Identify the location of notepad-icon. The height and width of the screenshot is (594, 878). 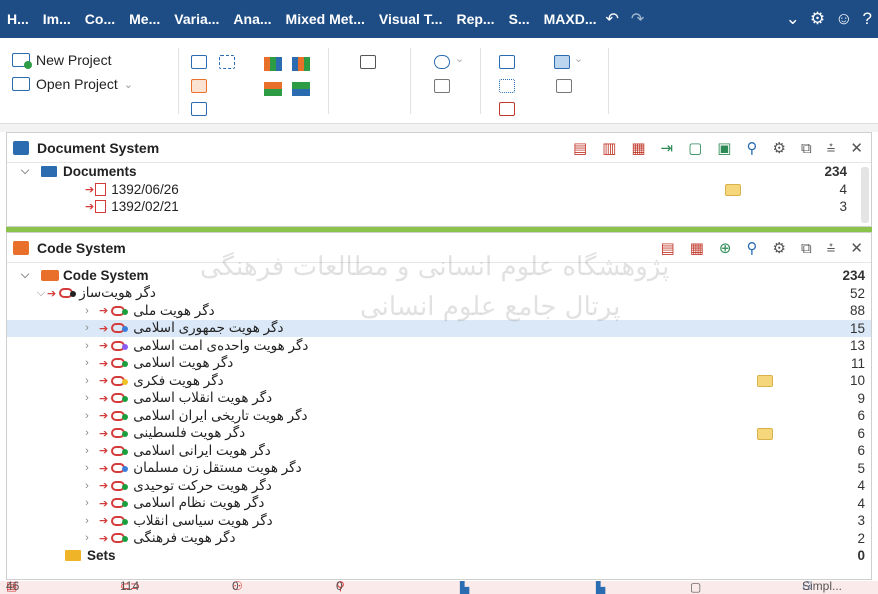
(368, 62).